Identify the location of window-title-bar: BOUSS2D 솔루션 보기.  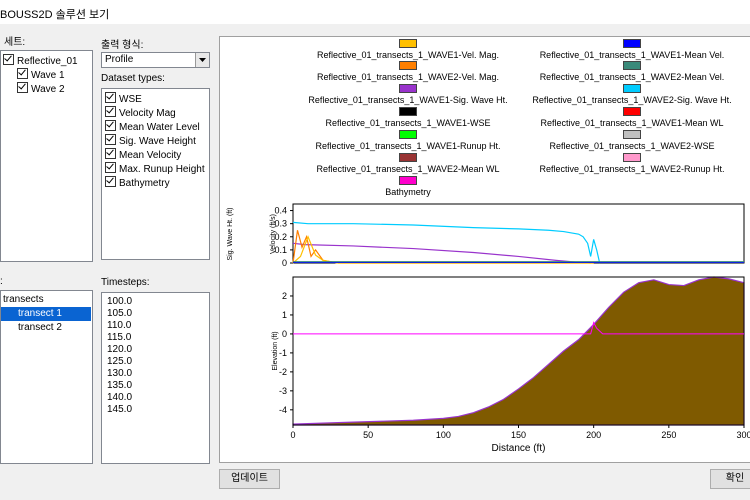
(375, 12).